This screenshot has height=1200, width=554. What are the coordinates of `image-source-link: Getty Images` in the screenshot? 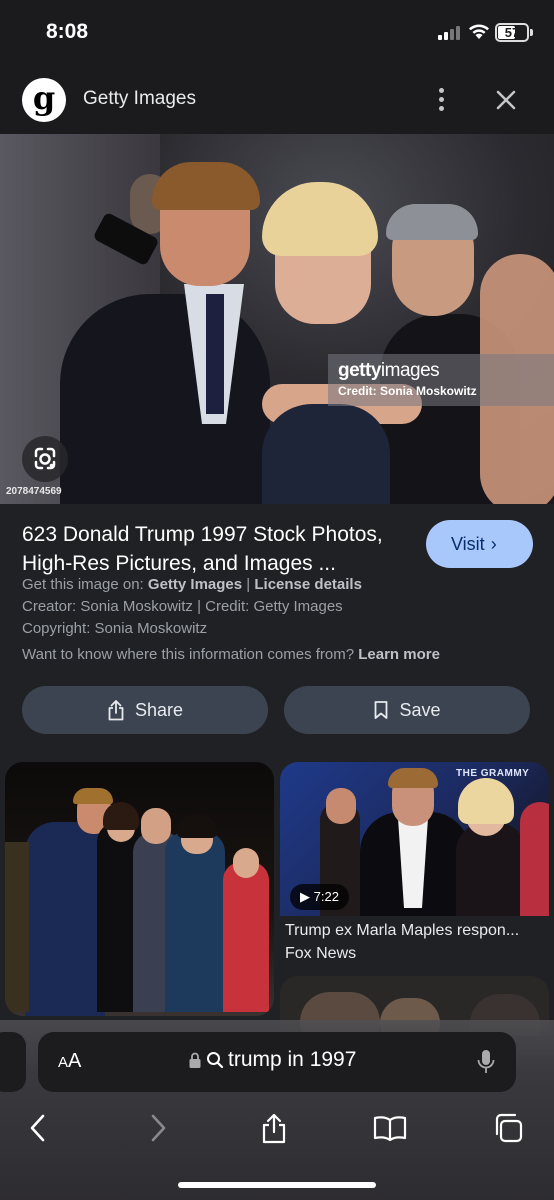 It's located at (195, 584).